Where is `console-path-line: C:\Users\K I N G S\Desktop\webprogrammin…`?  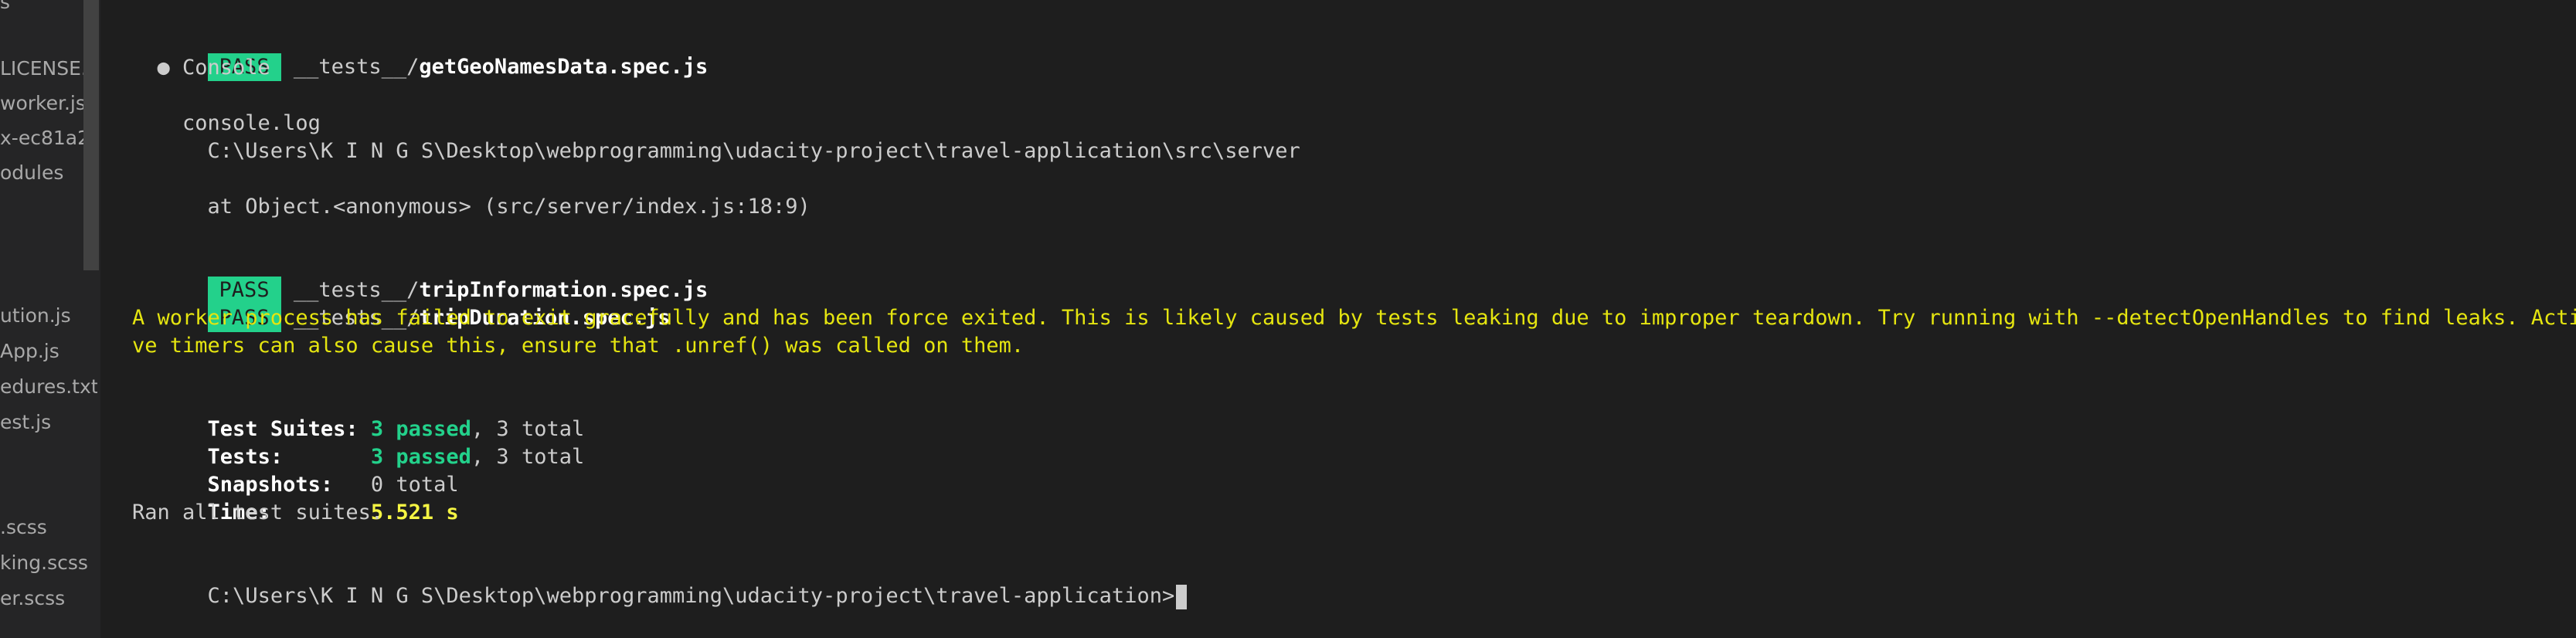 console-path-line: C:\Users\K I N G S\Desktop\webprogrammin… is located at coordinates (716, 151).